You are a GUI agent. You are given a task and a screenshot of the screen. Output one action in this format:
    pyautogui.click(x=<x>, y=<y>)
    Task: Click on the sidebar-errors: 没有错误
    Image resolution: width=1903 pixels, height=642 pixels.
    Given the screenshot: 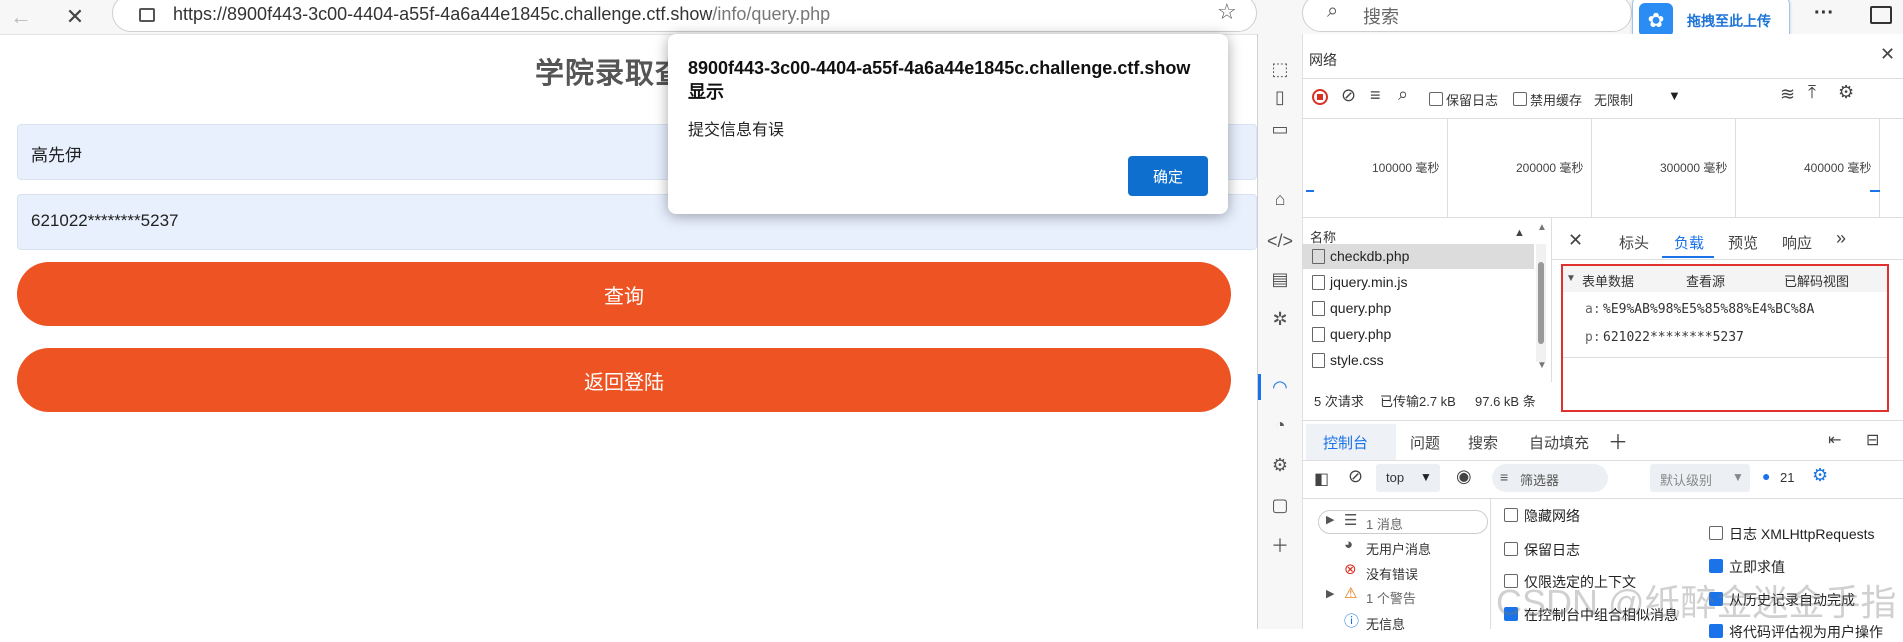 What is the action you would take?
    pyautogui.click(x=1392, y=573)
    